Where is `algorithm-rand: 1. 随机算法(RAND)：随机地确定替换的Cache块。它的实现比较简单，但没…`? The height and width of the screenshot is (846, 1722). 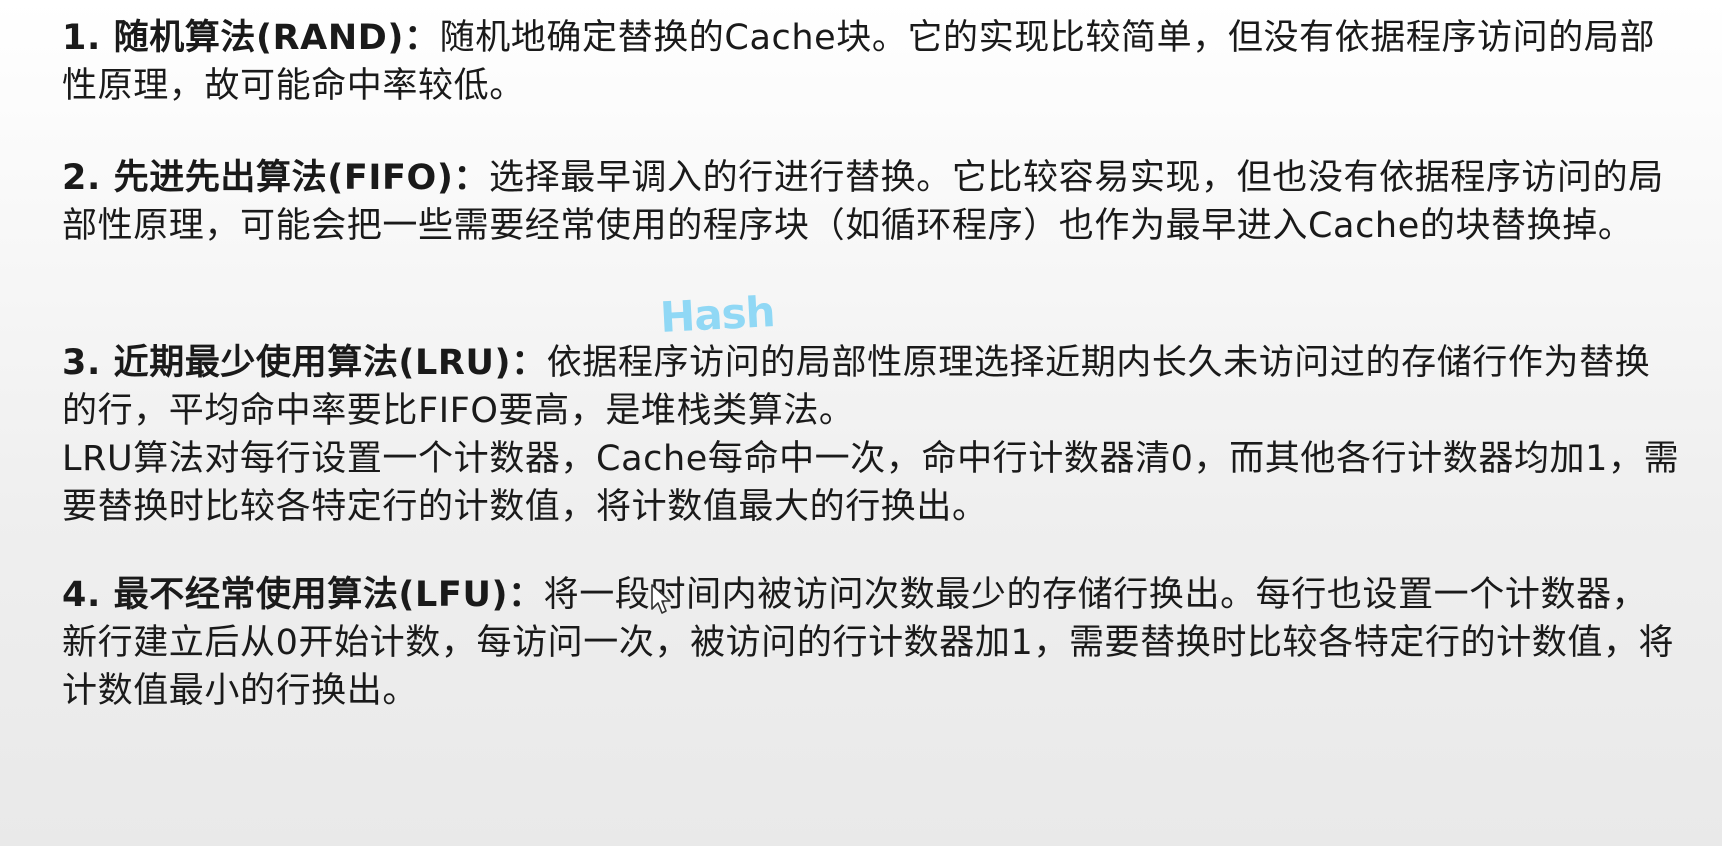
algorithm-rand: 1. 随机算法(RAND)：随机地确定替换的Cache块。它的实现比较简单，但没… is located at coordinates (872, 62).